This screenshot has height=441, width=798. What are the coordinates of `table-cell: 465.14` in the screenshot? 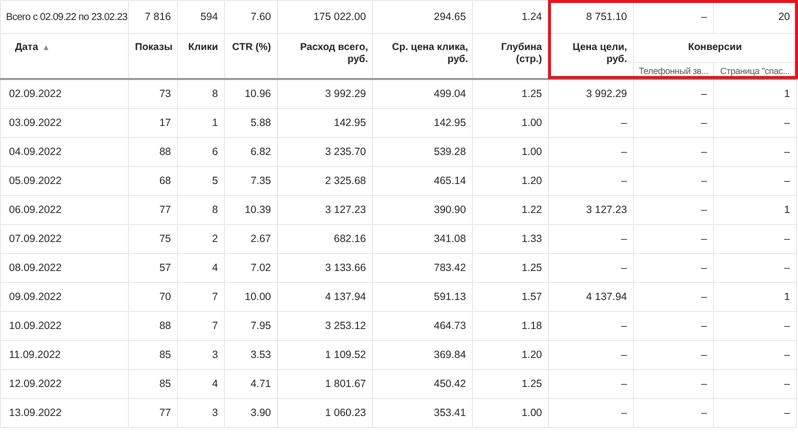 It's located at (422, 181).